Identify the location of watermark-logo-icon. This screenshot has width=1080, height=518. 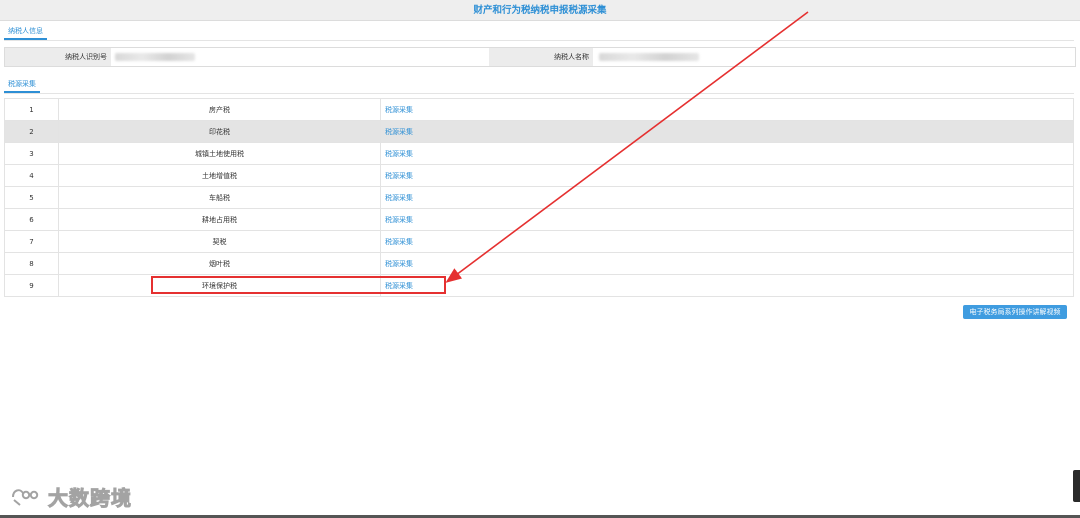
(25, 497).